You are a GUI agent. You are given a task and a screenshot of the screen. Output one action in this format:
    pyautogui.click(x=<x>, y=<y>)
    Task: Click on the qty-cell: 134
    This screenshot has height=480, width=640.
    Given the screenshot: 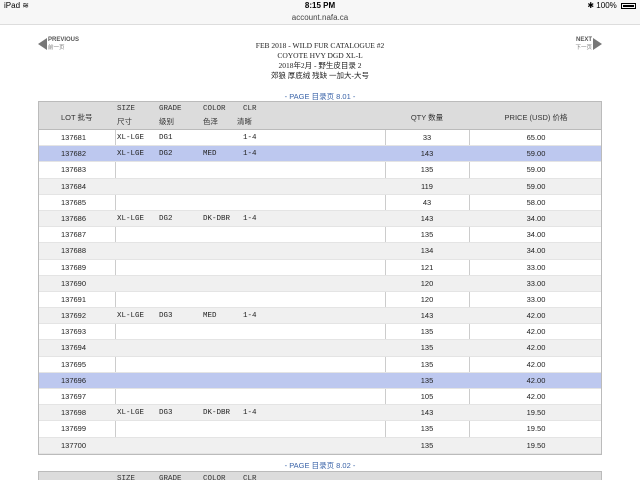 What is the action you would take?
    pyautogui.click(x=427, y=251)
    